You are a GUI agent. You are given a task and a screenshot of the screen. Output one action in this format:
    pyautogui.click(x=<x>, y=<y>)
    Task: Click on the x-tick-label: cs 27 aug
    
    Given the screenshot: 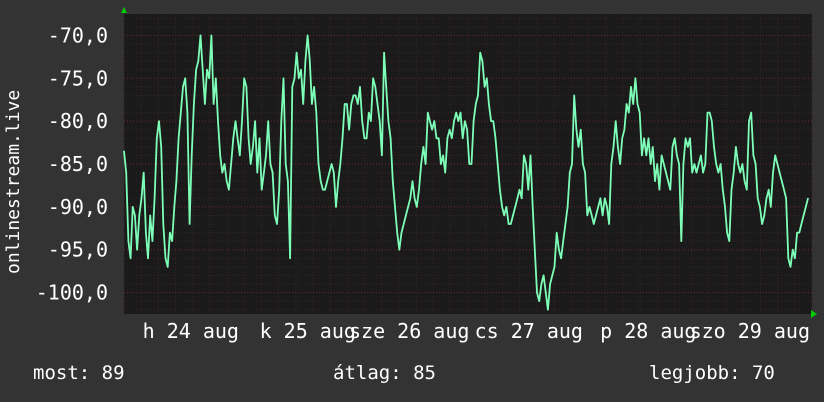 What is the action you would take?
    pyautogui.click(x=529, y=331)
    